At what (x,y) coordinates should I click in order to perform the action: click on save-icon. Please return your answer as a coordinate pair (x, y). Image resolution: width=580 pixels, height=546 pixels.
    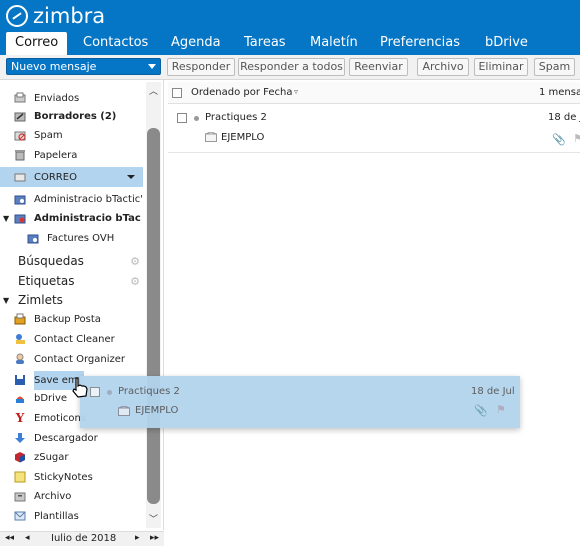
    Looking at the image, I should click on (20, 380).